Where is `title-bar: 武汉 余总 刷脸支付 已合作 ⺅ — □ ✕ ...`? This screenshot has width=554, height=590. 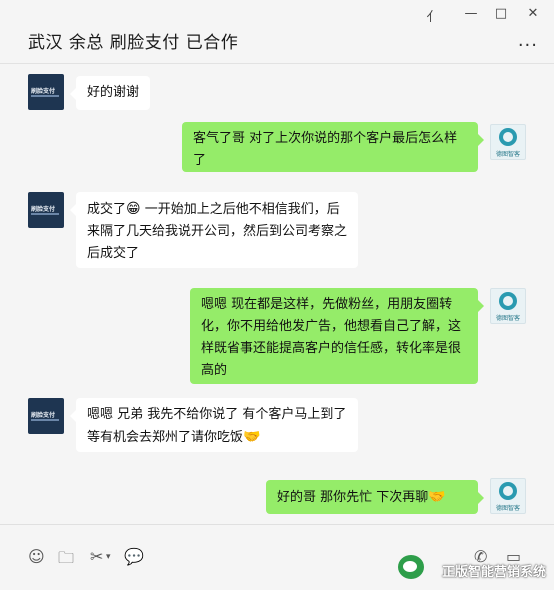
title-bar: 武汉 余总 刷脸支付 已合作 ⺅ — □ ✕ ... is located at coordinates (277, 32).